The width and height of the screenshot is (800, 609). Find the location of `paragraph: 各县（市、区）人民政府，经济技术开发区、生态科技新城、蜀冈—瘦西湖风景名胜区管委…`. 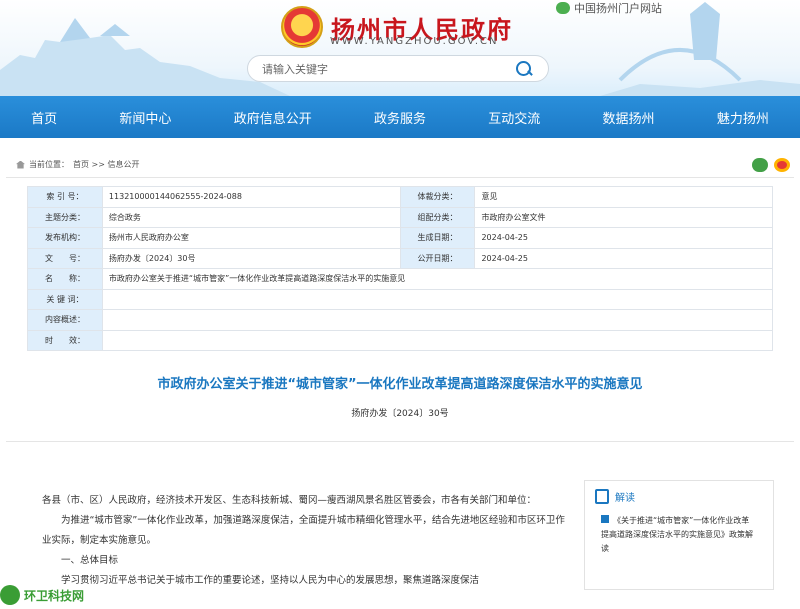

paragraph: 各县（市、区）人民政府，经济技术开发区、生态科技新城、蜀冈—瘦西湖风景名胜区管委… is located at coordinates (289, 500).